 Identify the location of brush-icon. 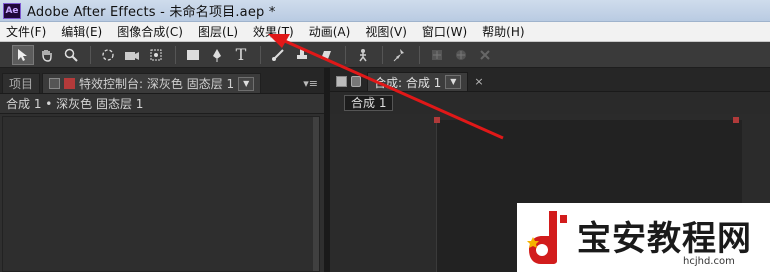
(278, 55).